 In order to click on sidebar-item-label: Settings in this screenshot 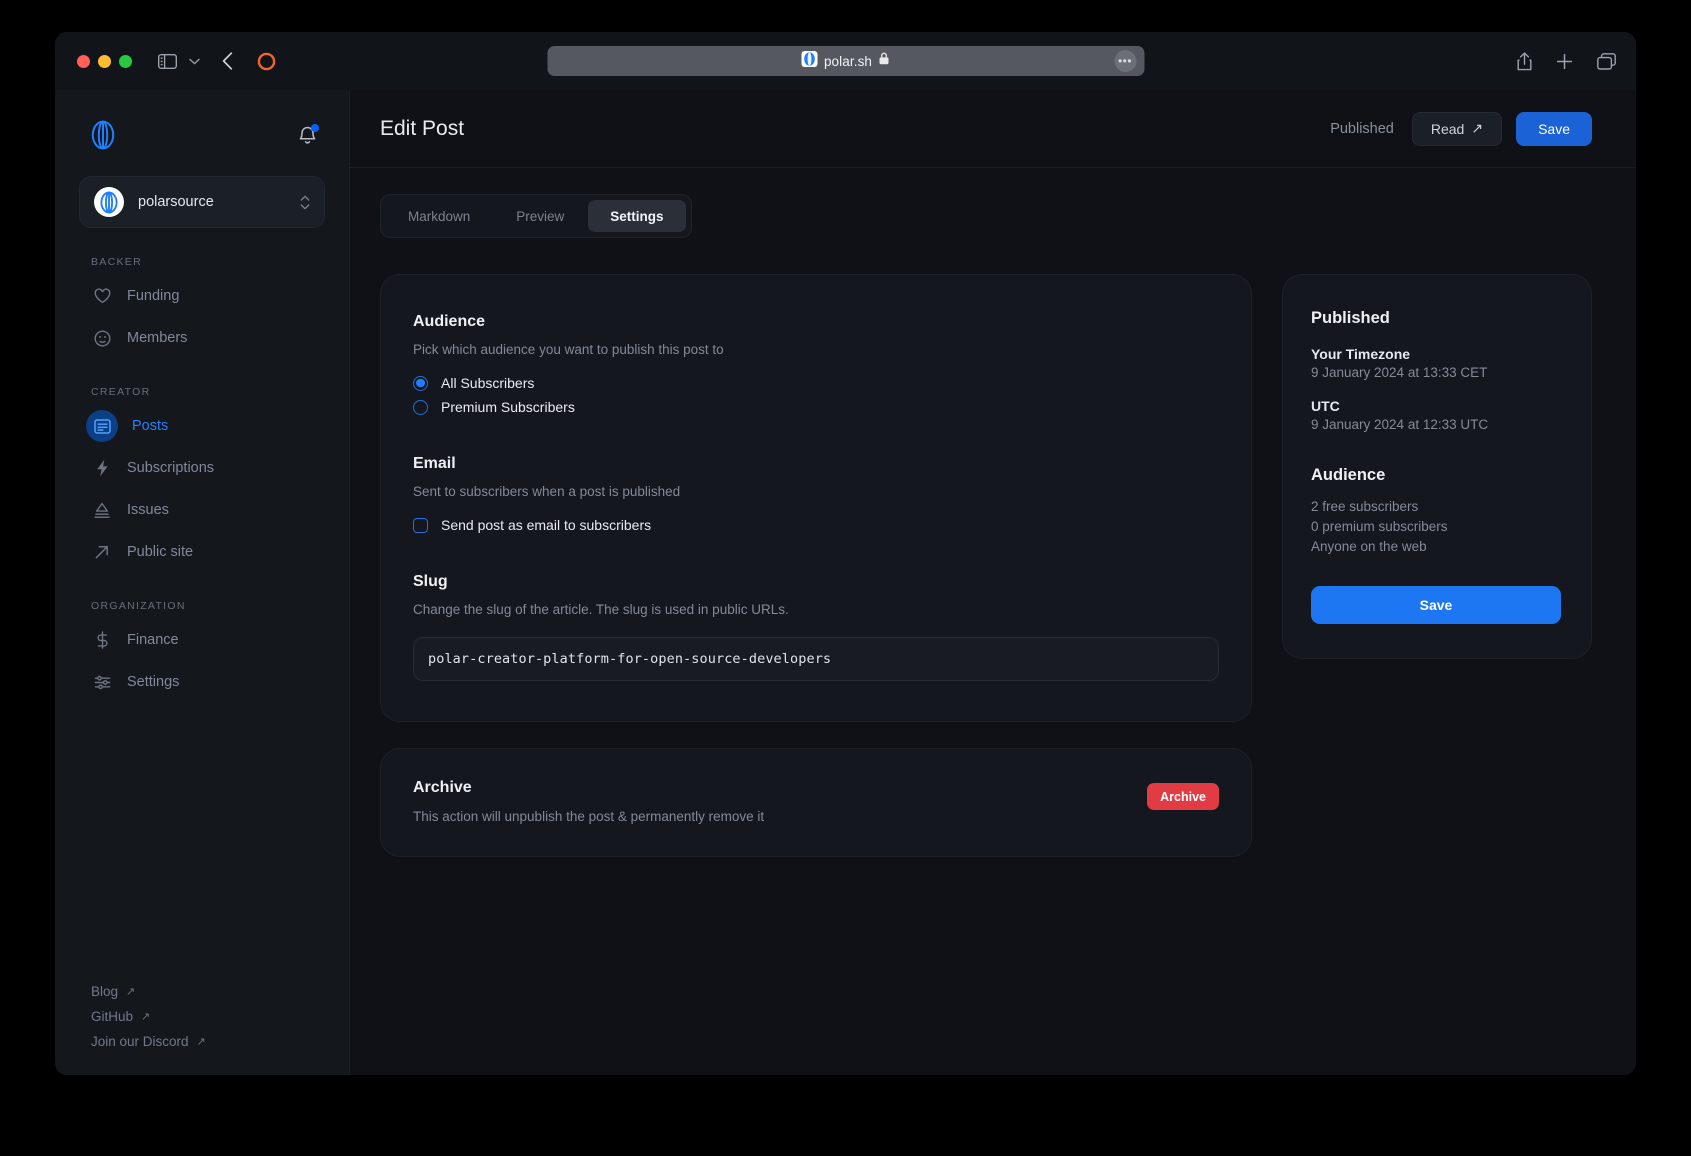, I will do `click(153, 682)`.